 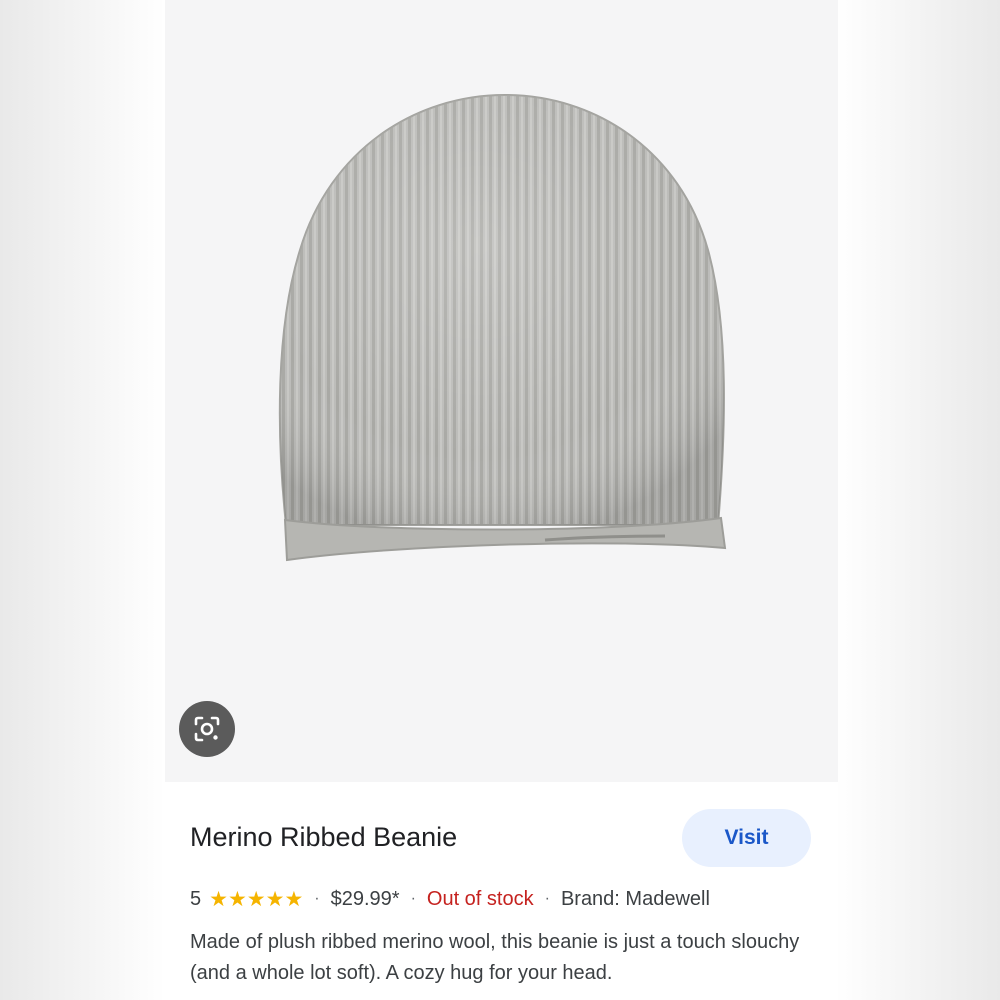 I want to click on lens-search-icon, so click(x=207, y=729).